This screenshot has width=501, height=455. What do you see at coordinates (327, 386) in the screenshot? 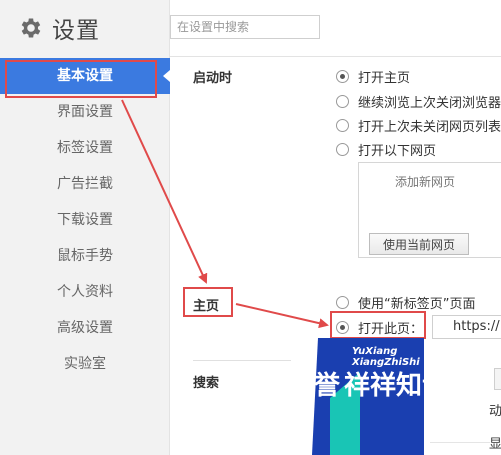
I see `watermark-glyph: 誉` at bounding box center [327, 386].